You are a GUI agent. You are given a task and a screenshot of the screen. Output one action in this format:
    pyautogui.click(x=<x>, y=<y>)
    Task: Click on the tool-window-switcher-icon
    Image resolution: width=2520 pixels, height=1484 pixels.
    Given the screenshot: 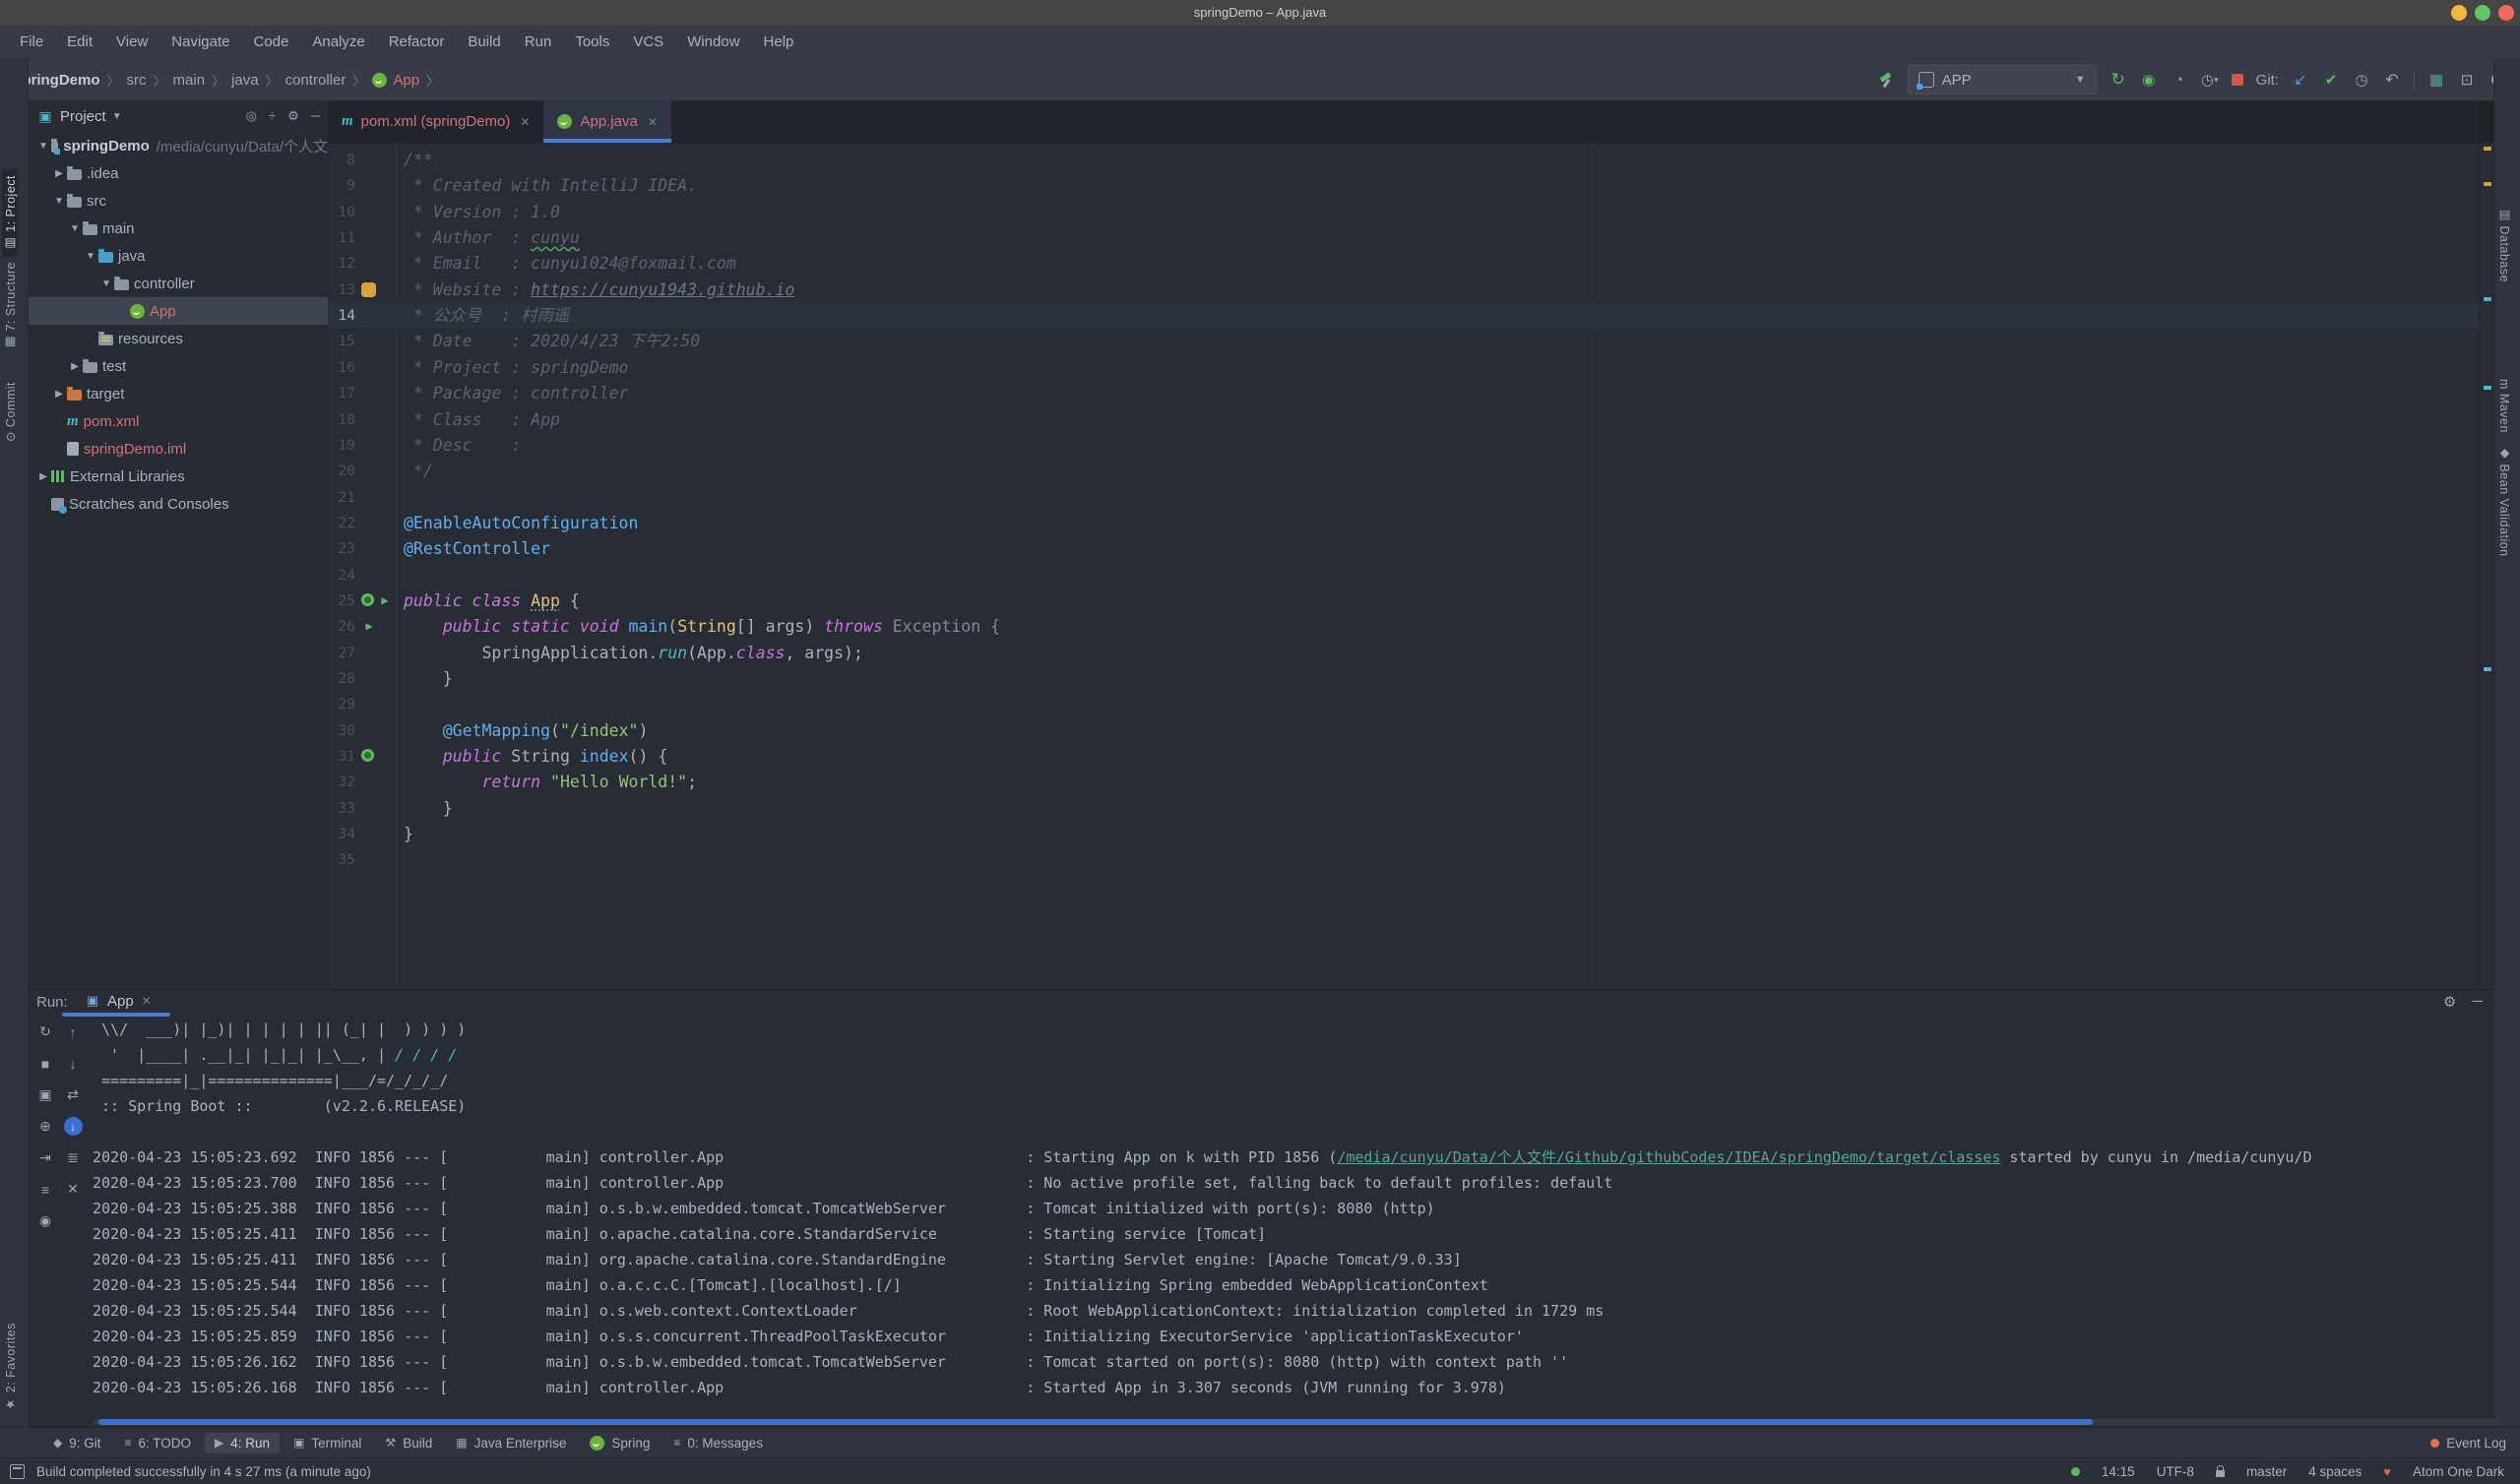 What is the action you would take?
    pyautogui.click(x=17, y=1471)
    